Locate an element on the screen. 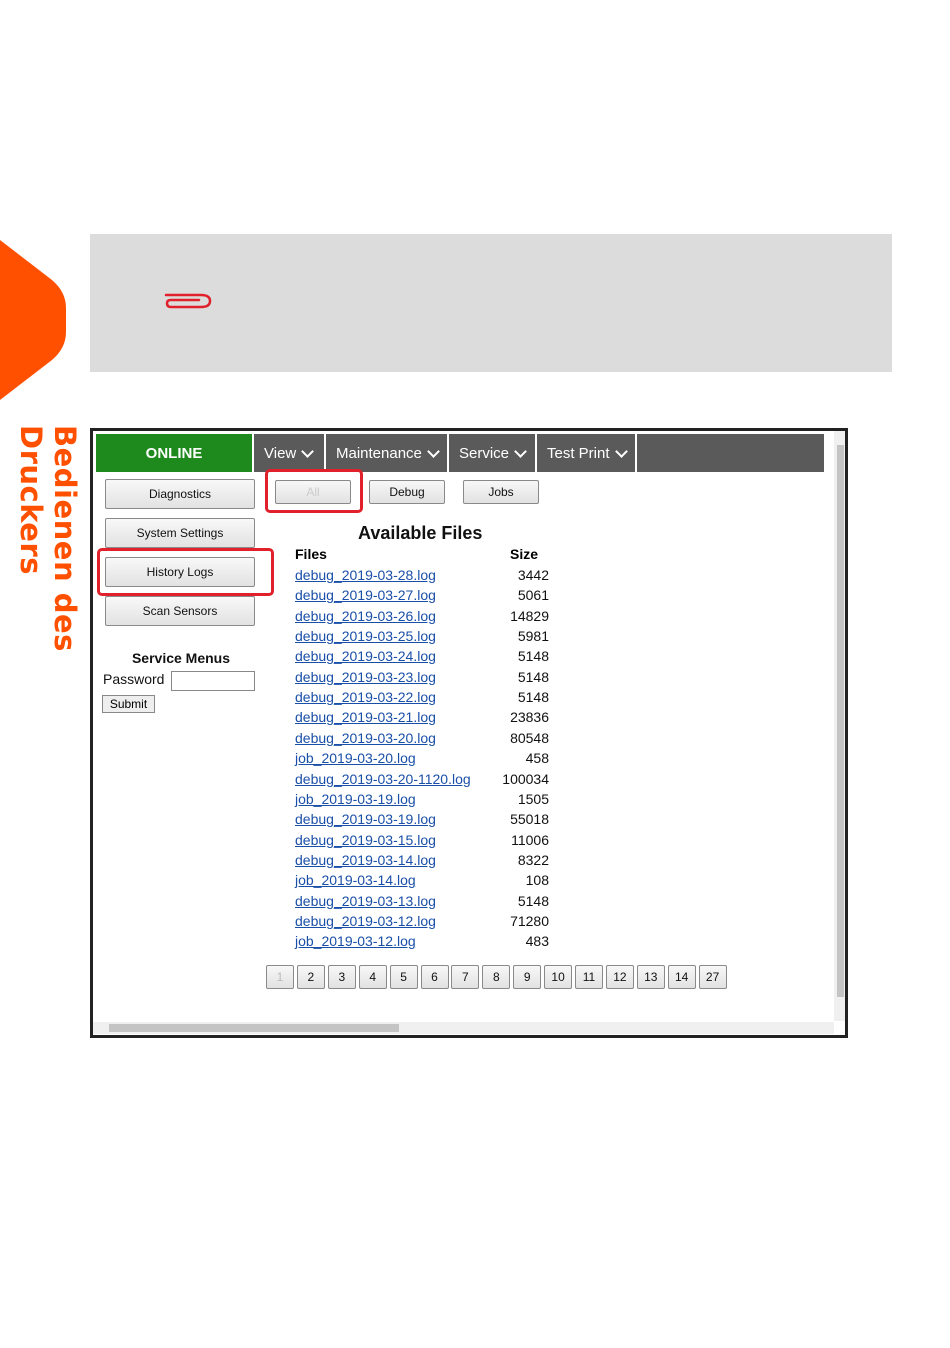  table-row: debug_2019-03-12.log 71280 is located at coordinates (328, 923).